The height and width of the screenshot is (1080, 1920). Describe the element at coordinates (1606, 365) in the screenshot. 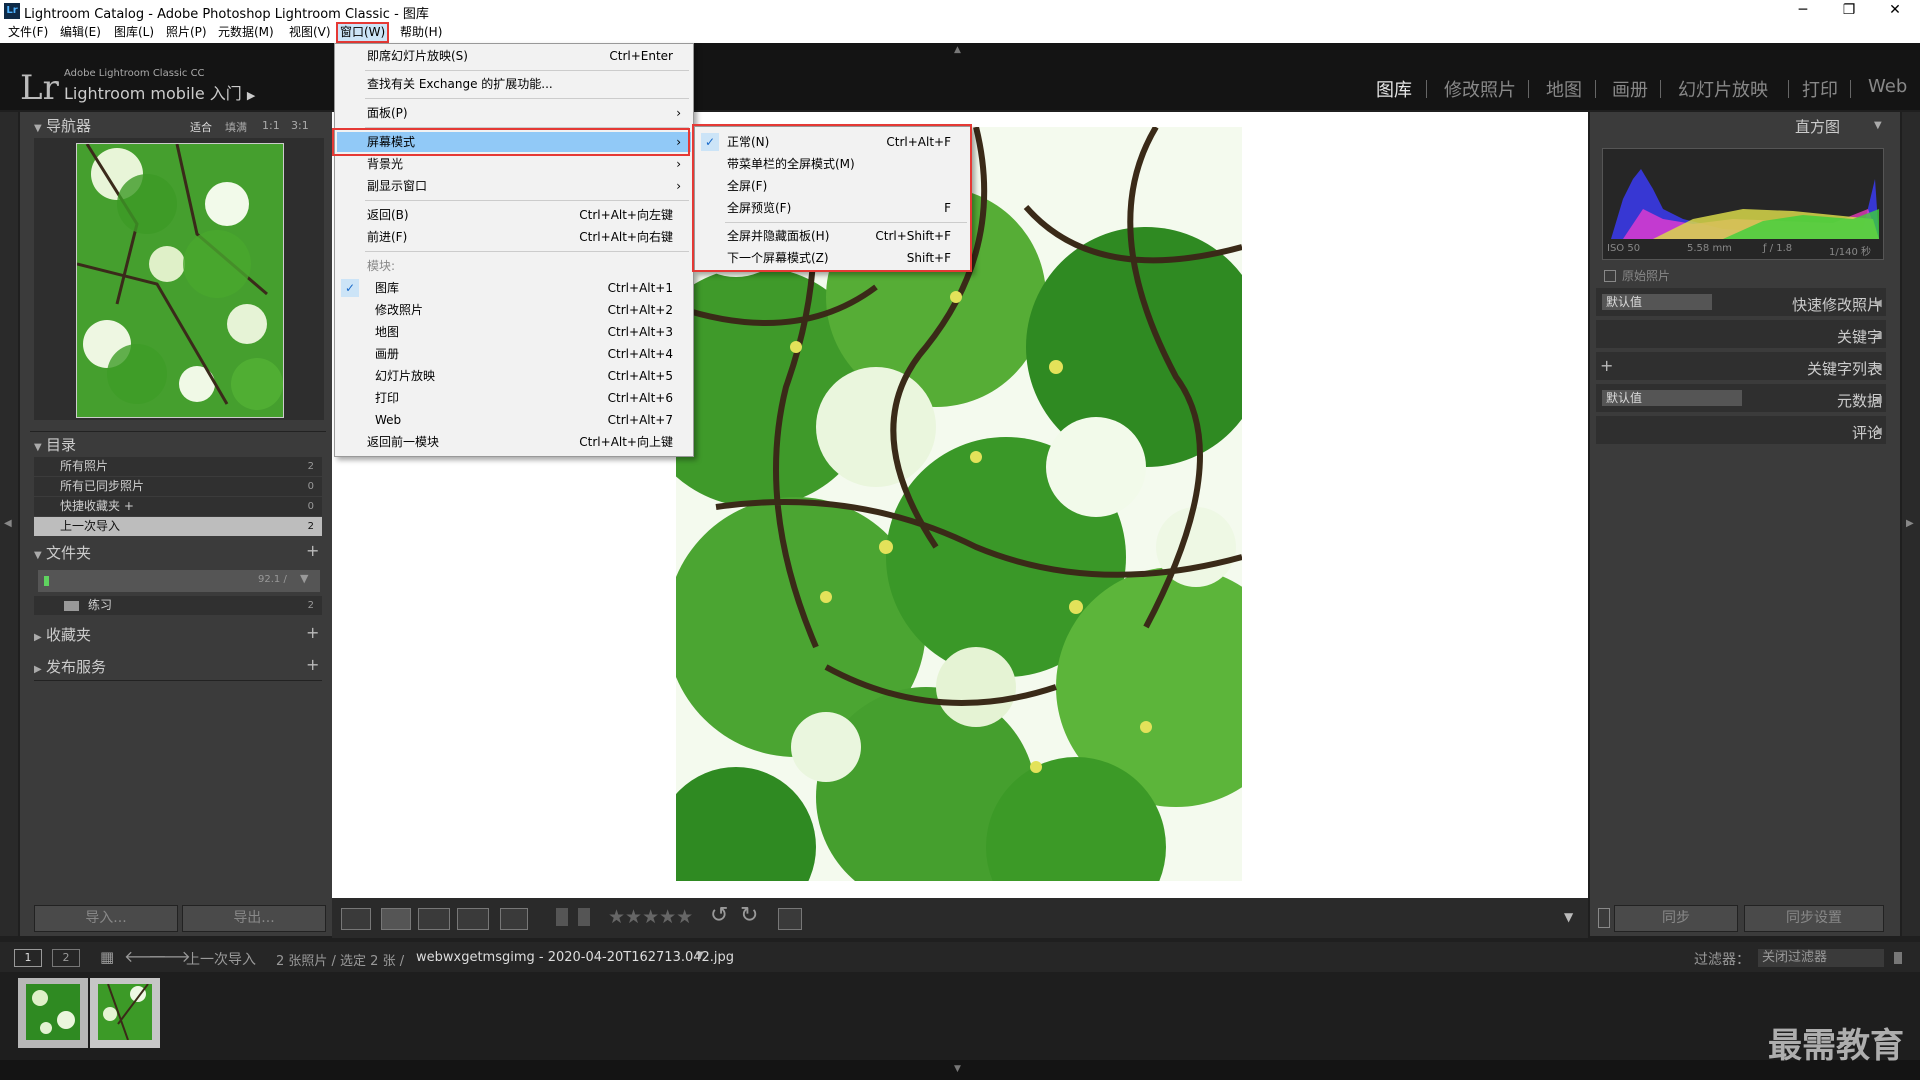

I see `add-keyword-icon: +` at that location.